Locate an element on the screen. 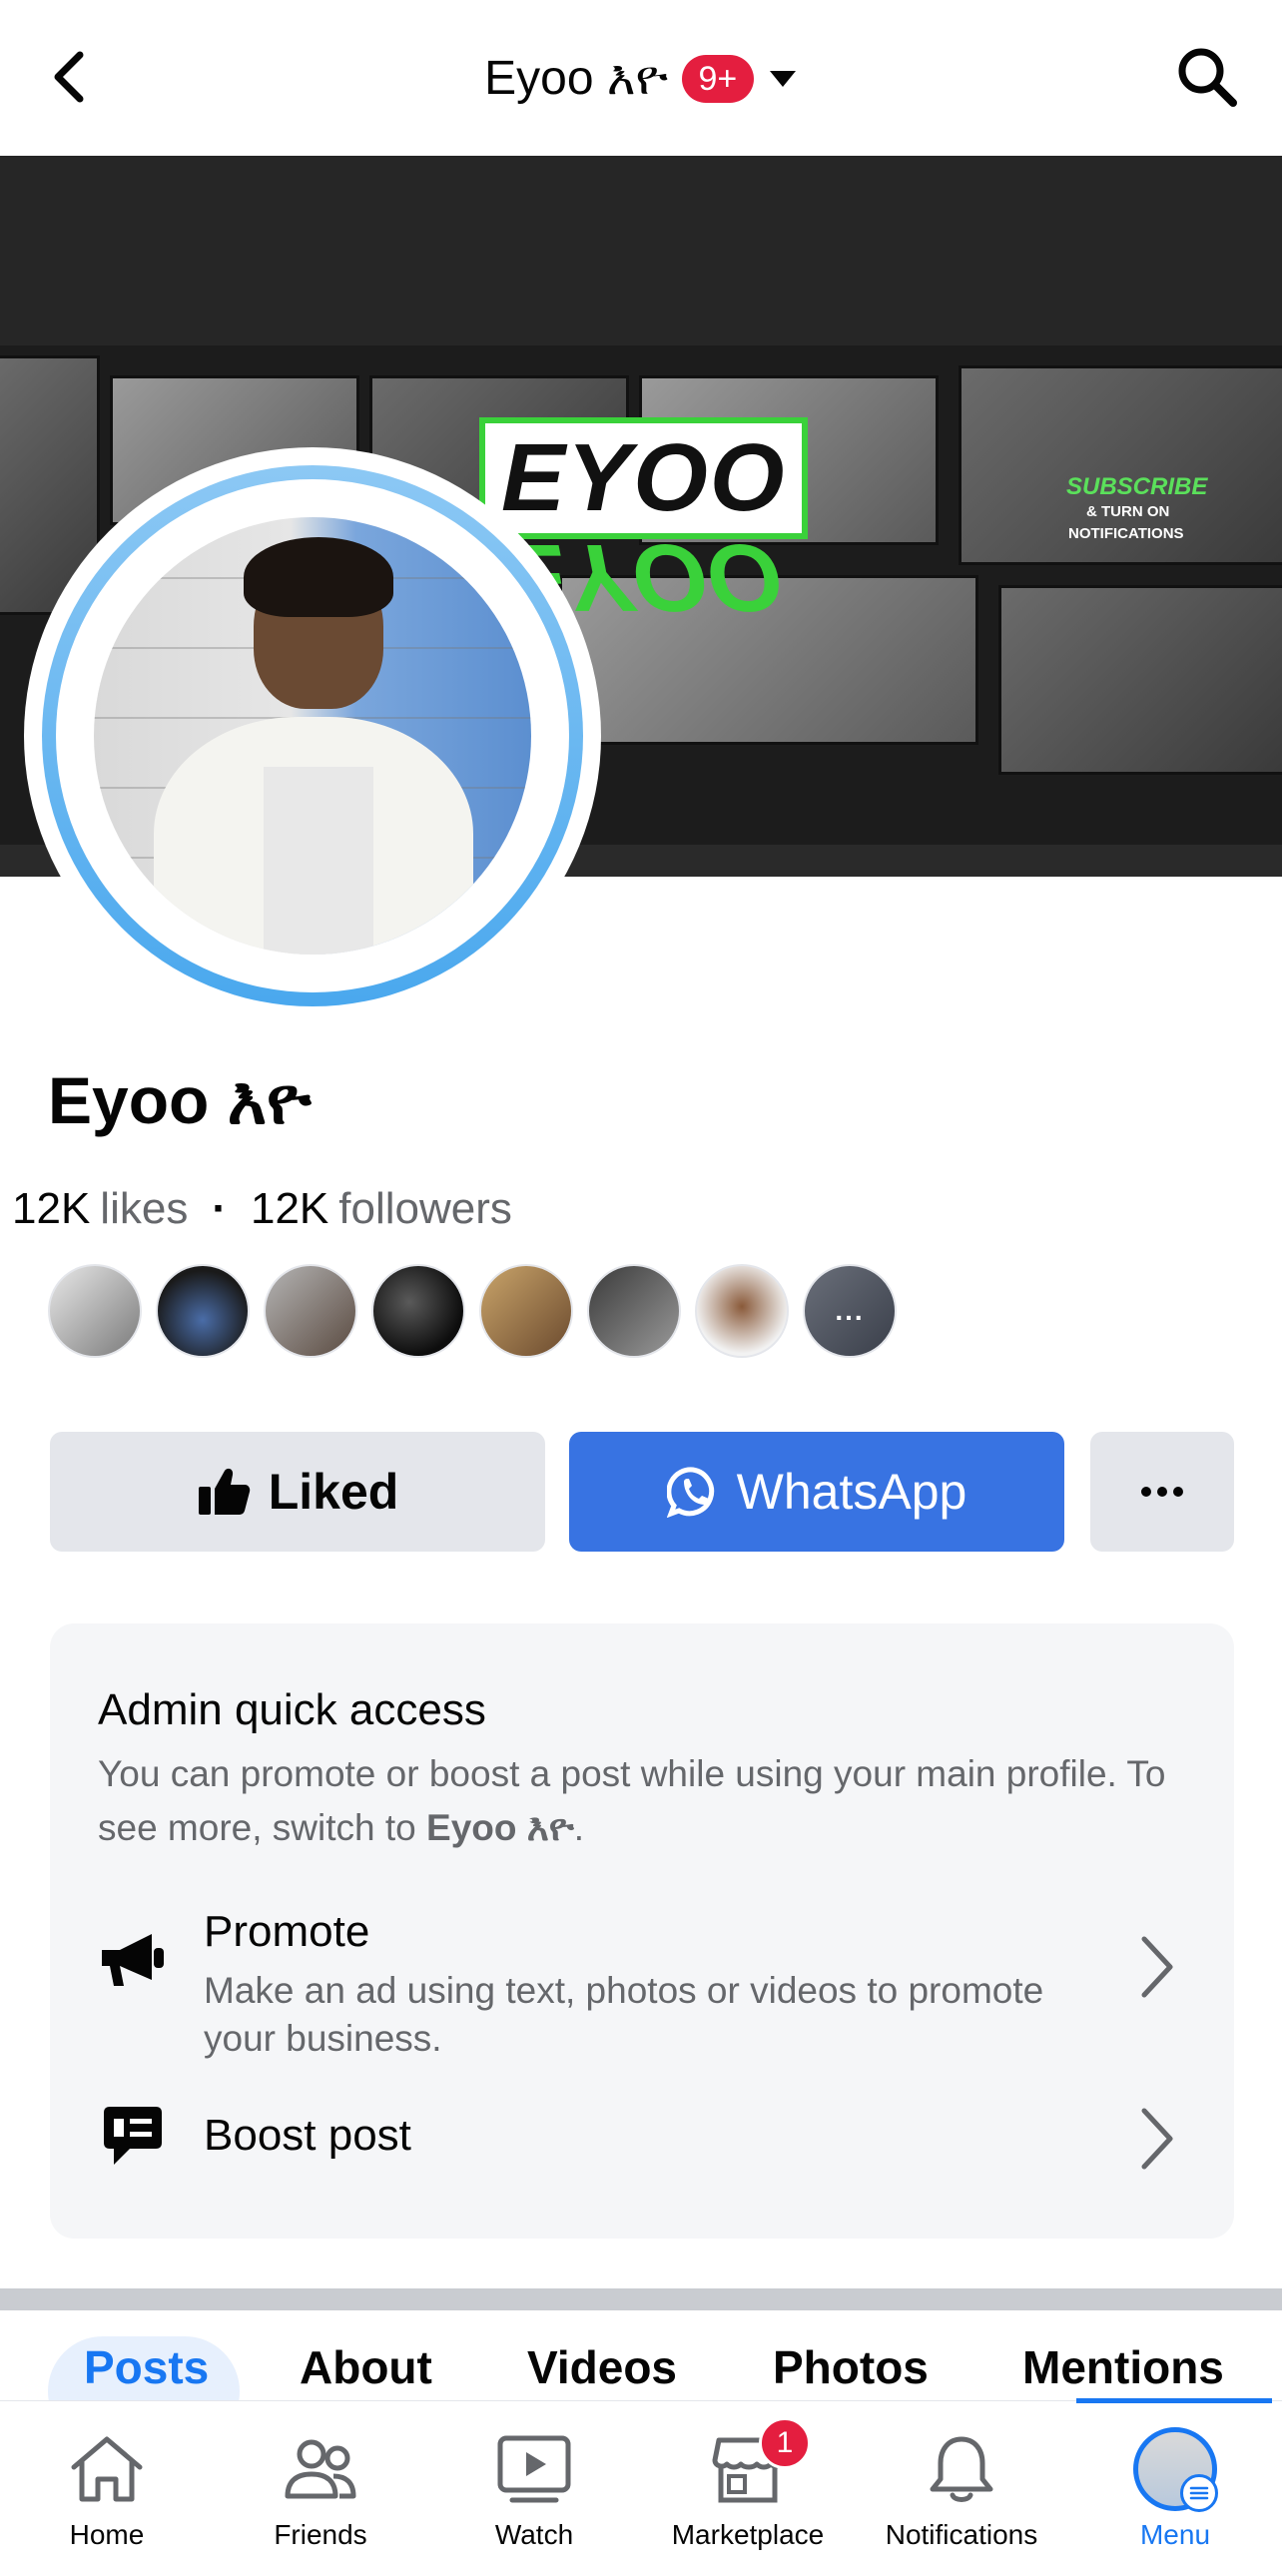 The width and height of the screenshot is (1282, 2576). whatsapp-button: WhatsApp is located at coordinates (816, 1492).